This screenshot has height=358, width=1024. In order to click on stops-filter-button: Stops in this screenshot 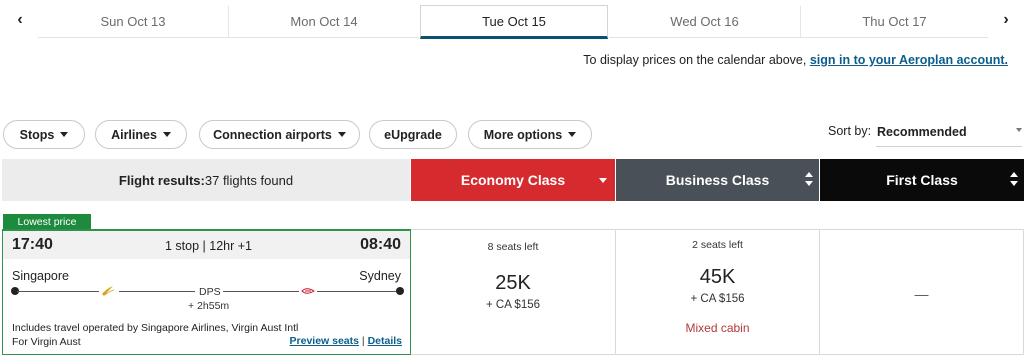, I will do `click(44, 134)`.